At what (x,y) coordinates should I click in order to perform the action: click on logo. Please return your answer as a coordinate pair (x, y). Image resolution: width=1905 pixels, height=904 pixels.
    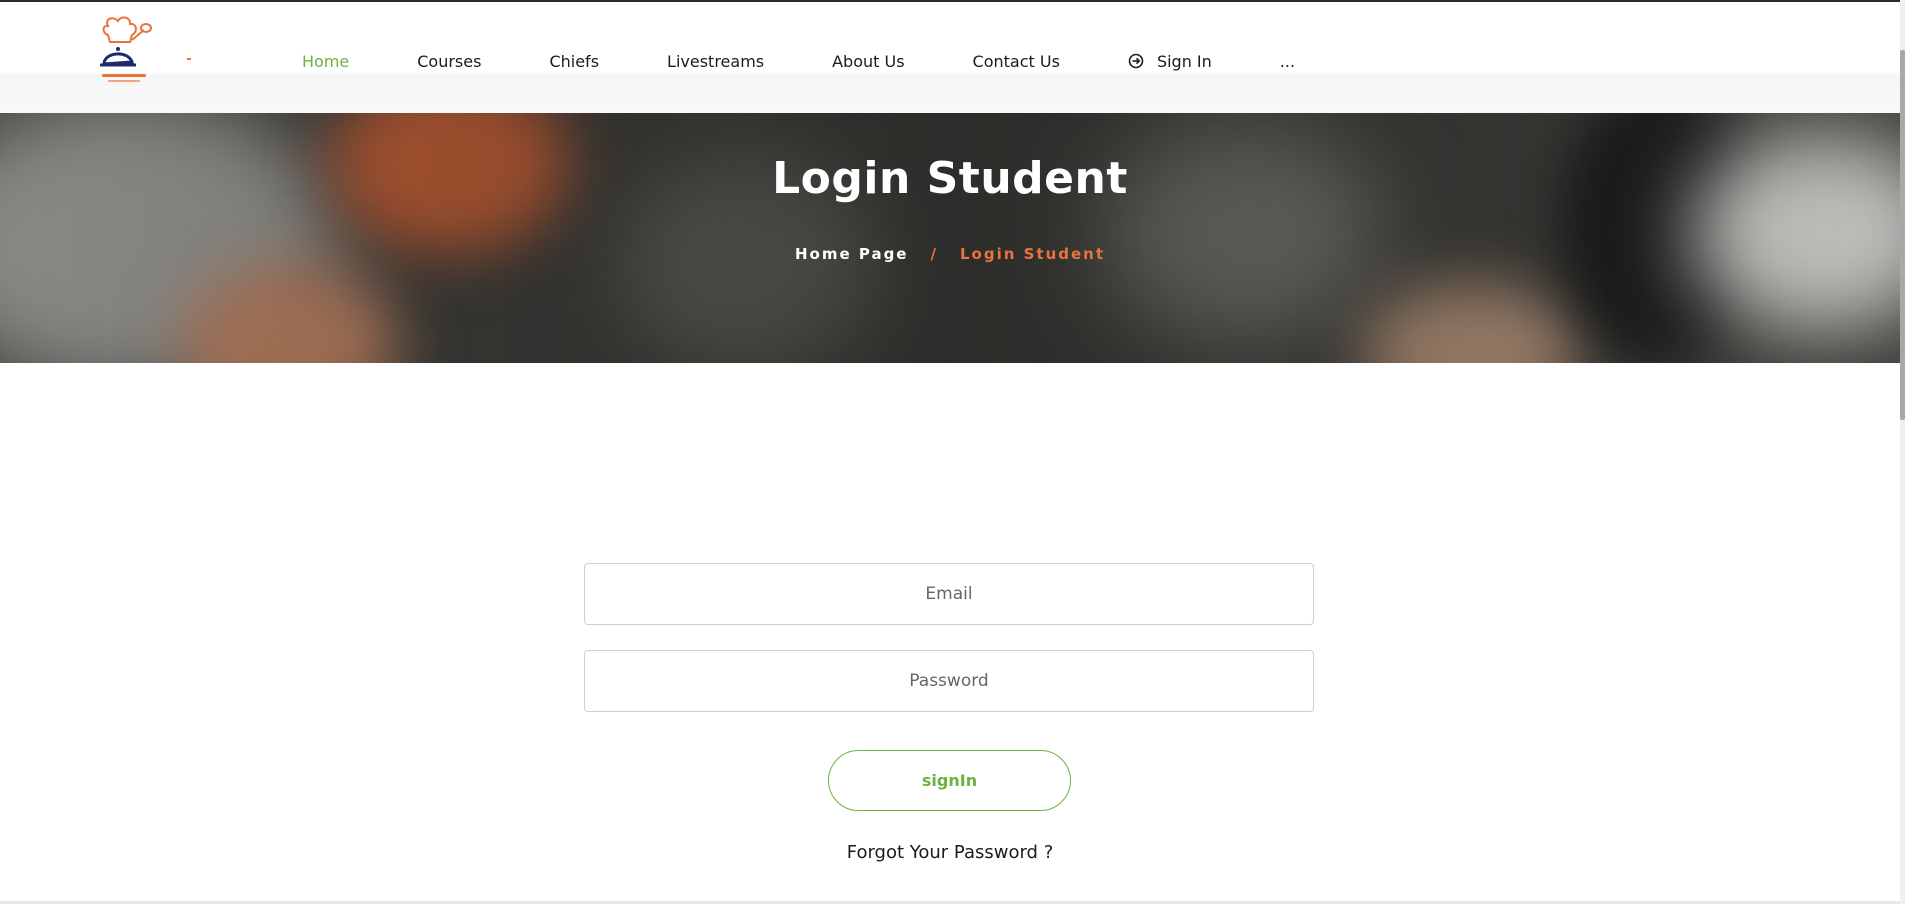
    Looking at the image, I should click on (126, 53).